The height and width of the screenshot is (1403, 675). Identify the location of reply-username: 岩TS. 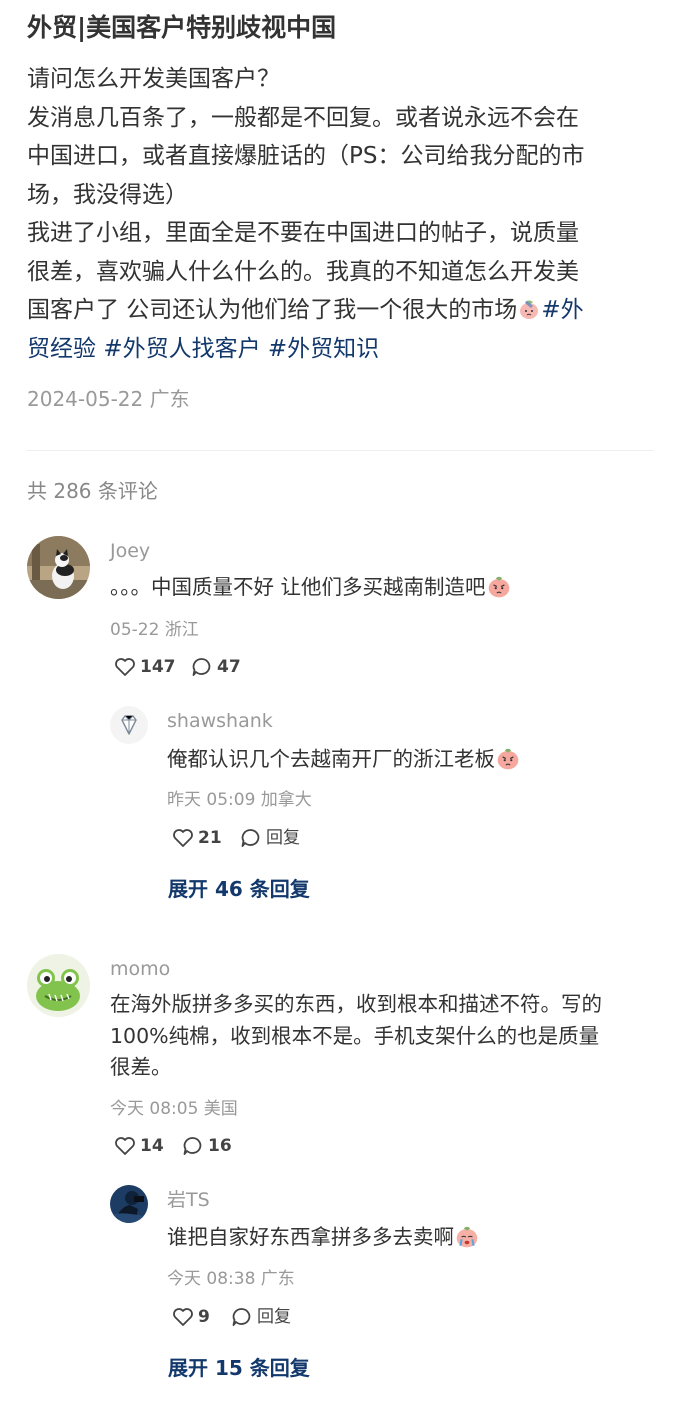
(188, 1200).